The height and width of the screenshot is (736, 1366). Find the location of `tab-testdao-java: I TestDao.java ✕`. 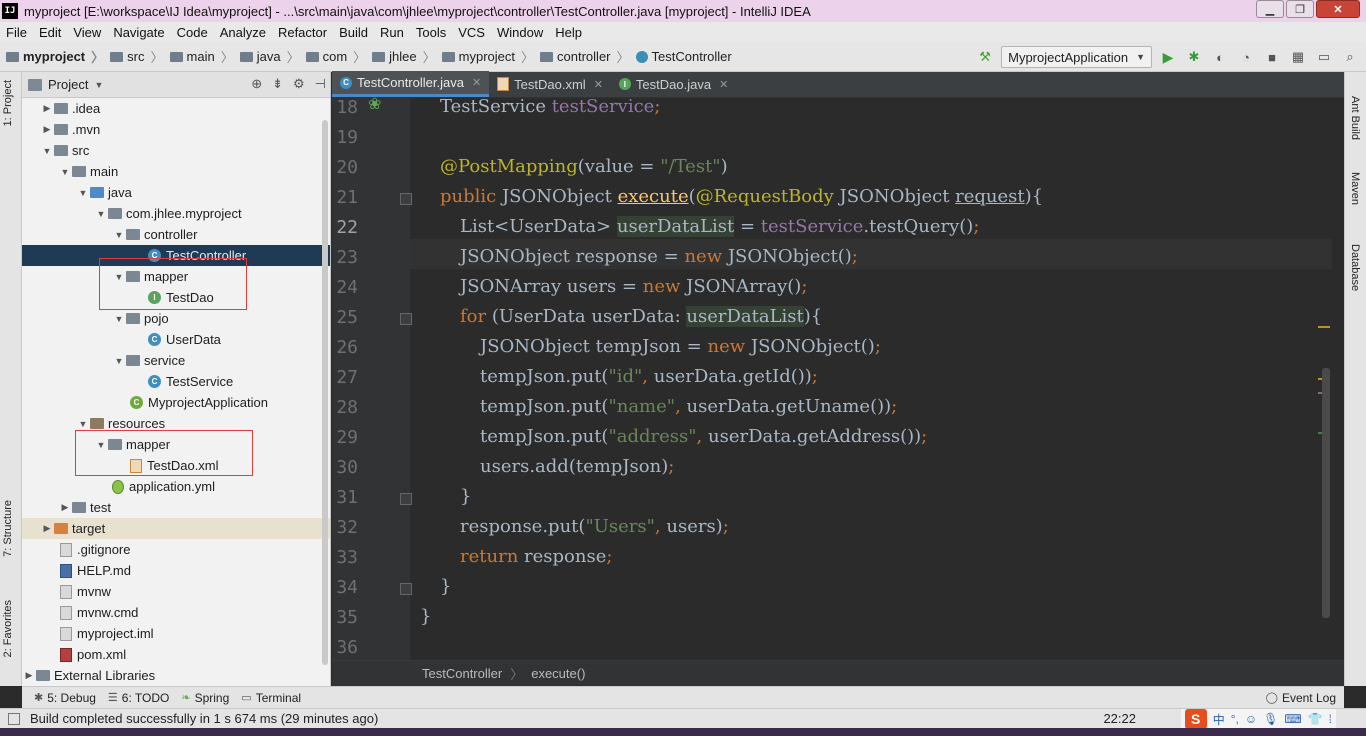

tab-testdao-java: I TestDao.java ✕ is located at coordinates (673, 84).